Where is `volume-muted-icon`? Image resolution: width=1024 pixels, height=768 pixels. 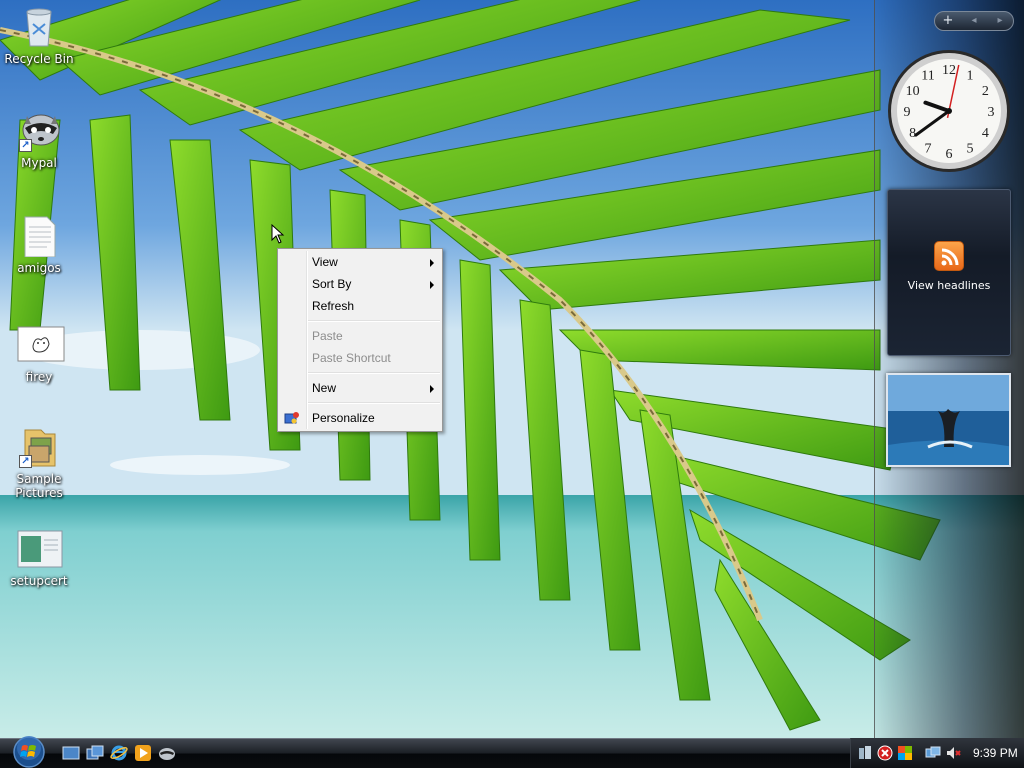 volume-muted-icon is located at coordinates (953, 753).